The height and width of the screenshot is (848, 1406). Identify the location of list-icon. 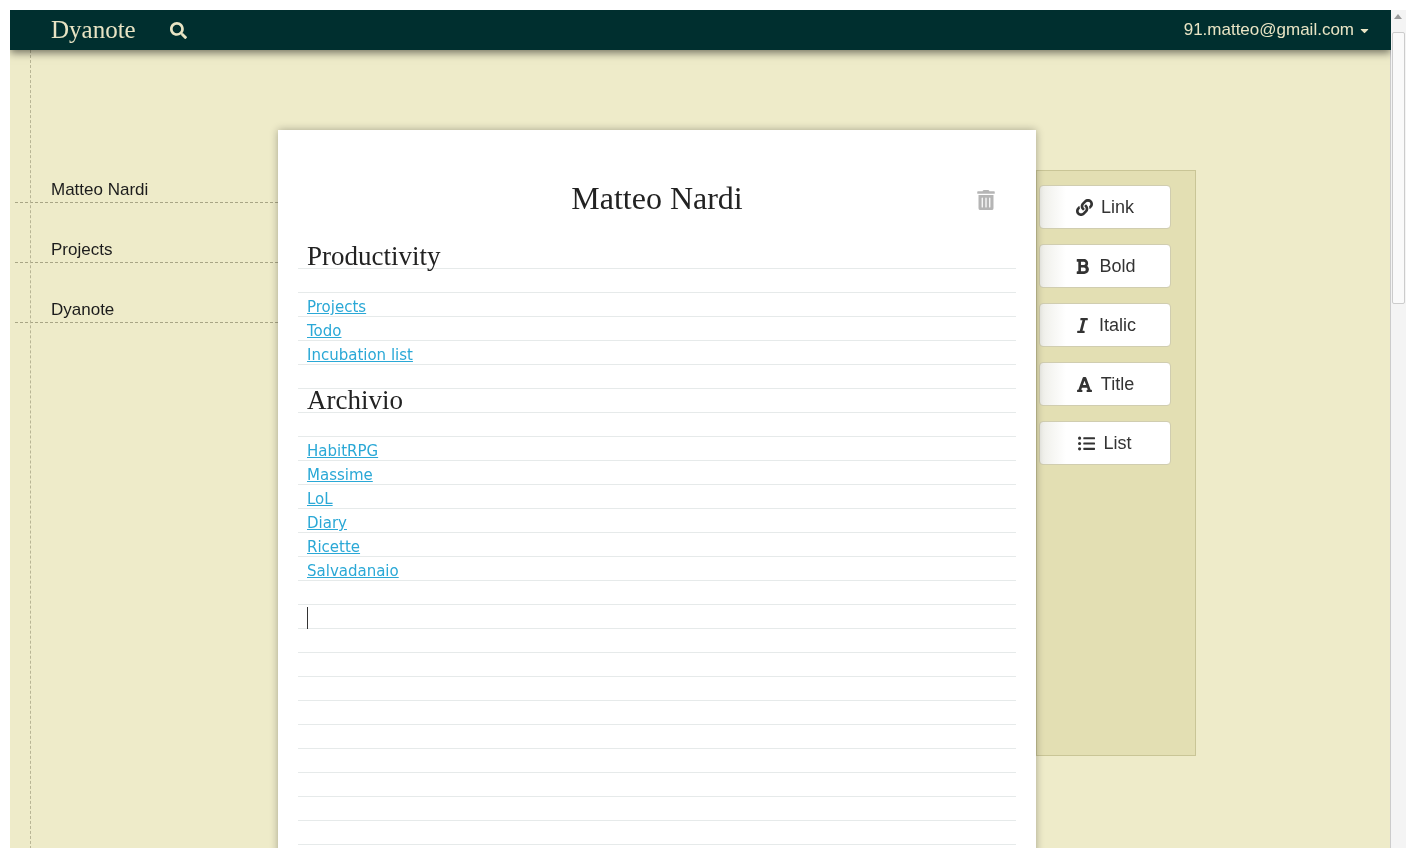
(1087, 443).